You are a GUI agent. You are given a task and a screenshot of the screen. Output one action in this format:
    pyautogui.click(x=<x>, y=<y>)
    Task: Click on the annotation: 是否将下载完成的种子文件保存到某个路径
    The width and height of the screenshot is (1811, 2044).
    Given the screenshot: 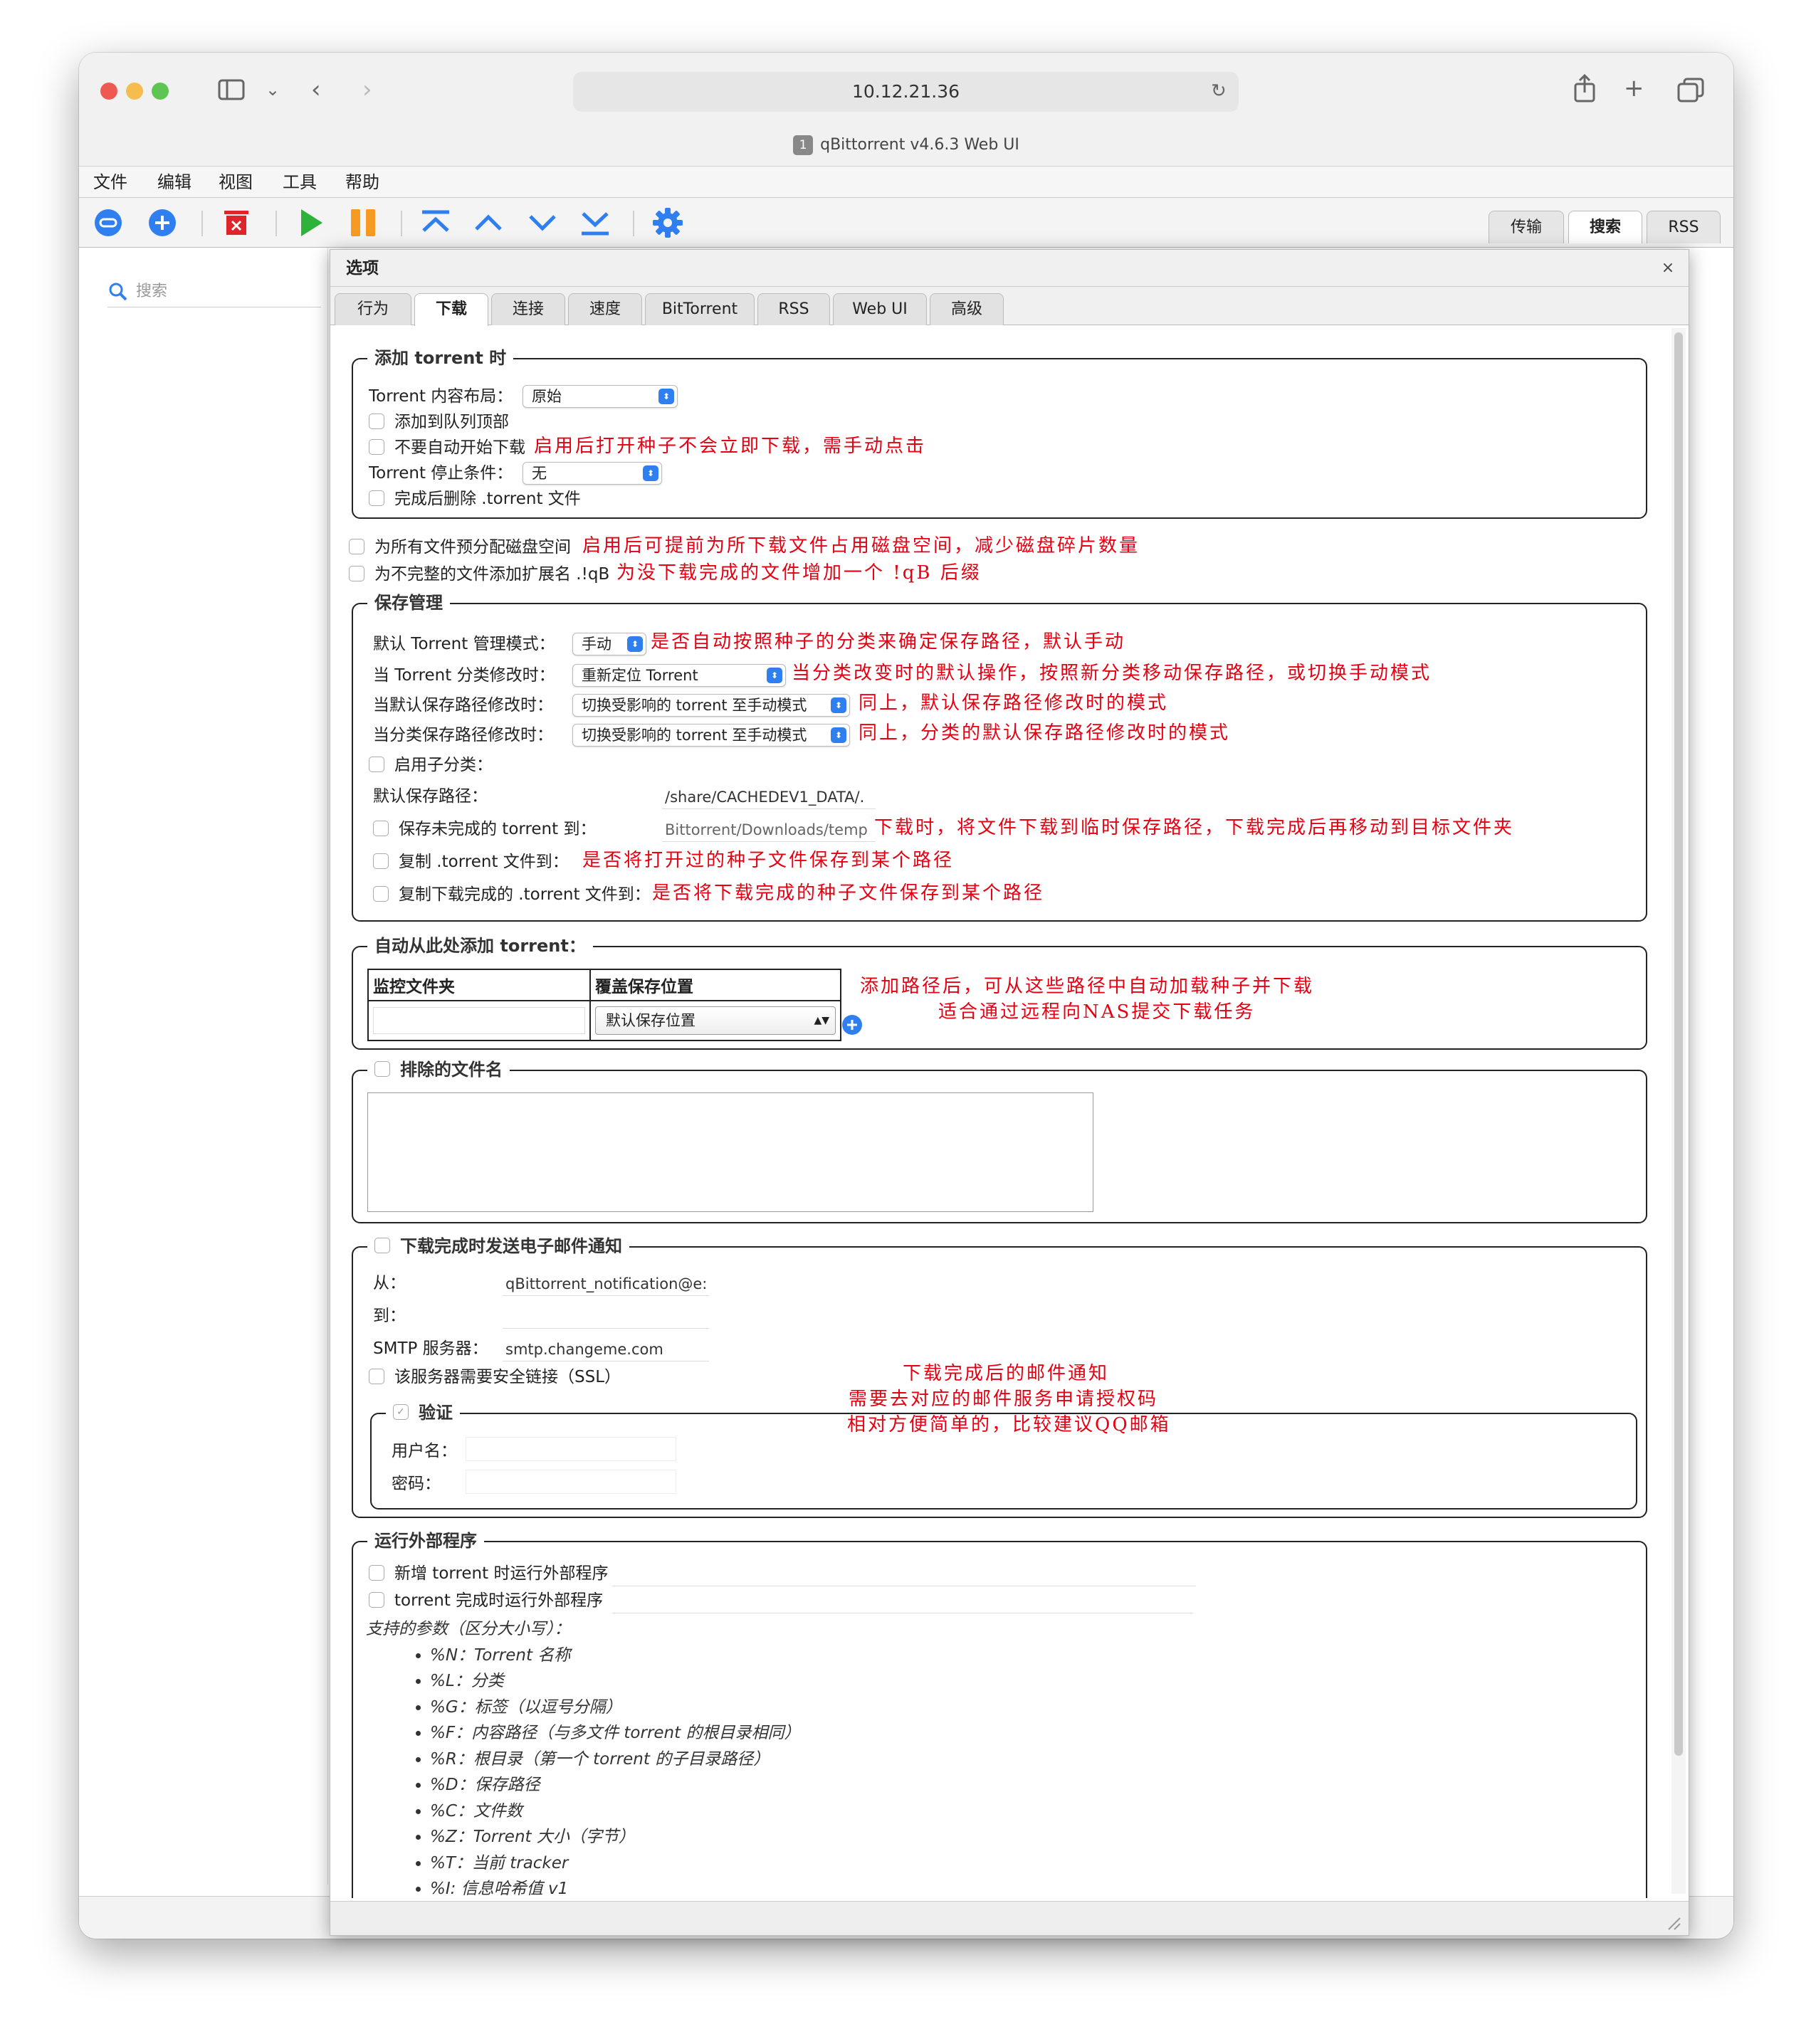 What is the action you would take?
    pyautogui.click(x=848, y=894)
    